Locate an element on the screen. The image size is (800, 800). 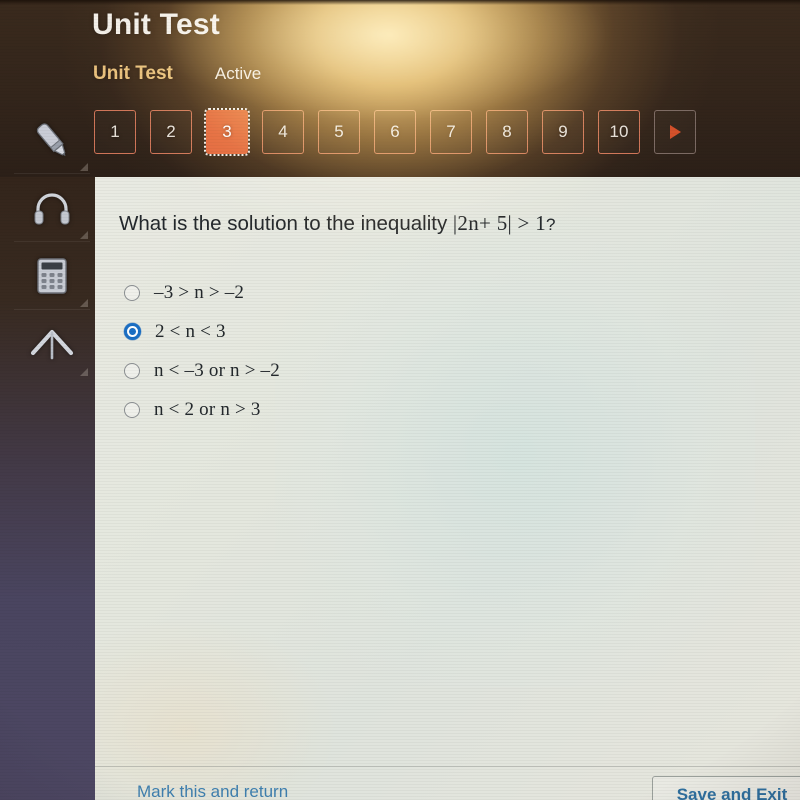
question-pager: 1 2 3 4 5 6 7 8 9 10 is located at coordinates (395, 132).